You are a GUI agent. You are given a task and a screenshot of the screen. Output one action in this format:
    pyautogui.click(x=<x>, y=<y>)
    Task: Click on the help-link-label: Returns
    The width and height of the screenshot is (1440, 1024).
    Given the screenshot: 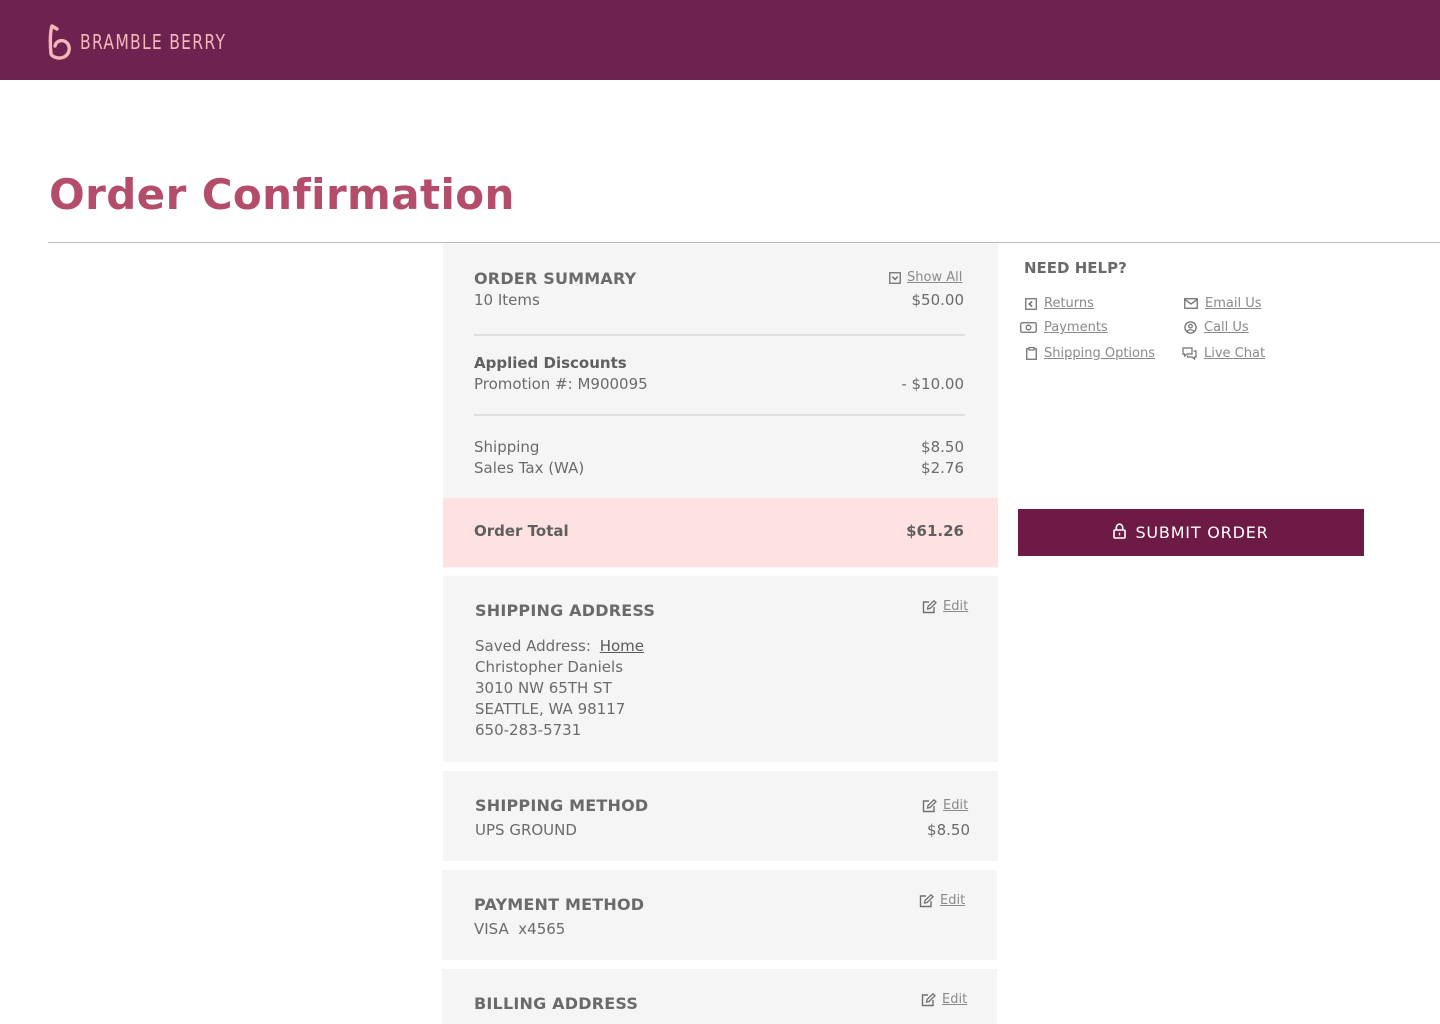 What is the action you would take?
    pyautogui.click(x=1069, y=303)
    